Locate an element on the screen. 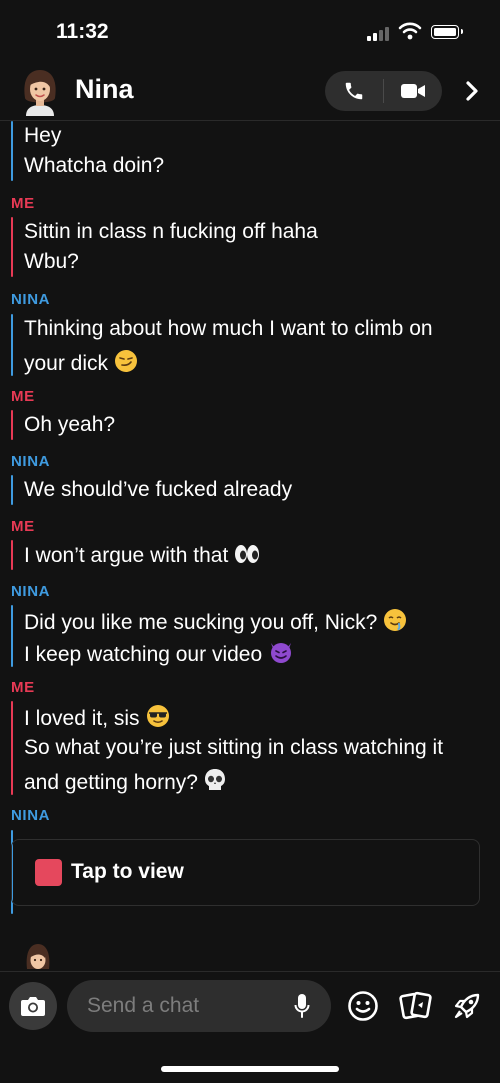 The height and width of the screenshot is (1083, 500). message-group: I won’t argue with that is located at coordinates (251, 555).